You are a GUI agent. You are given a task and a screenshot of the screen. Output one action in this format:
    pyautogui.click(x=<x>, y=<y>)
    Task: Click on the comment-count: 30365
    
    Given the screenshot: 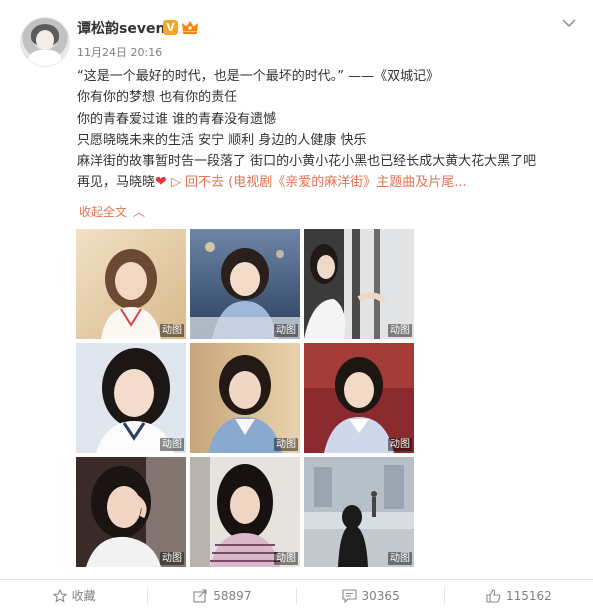 What is the action you would take?
    pyautogui.click(x=380, y=595)
    